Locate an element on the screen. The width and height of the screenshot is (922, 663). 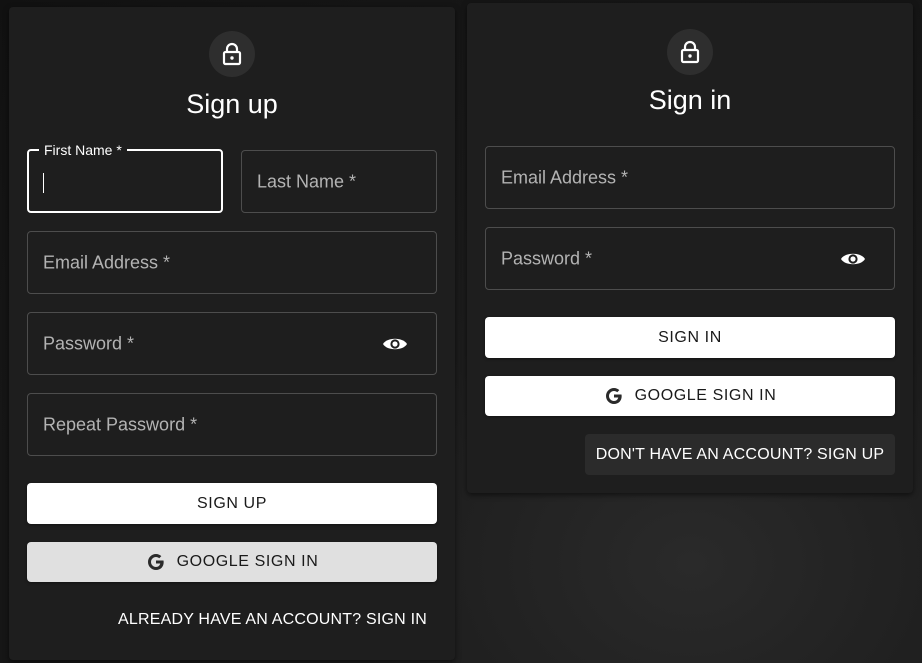
signin-google-label: GOOGLE SIGN IN is located at coordinates (705, 395).